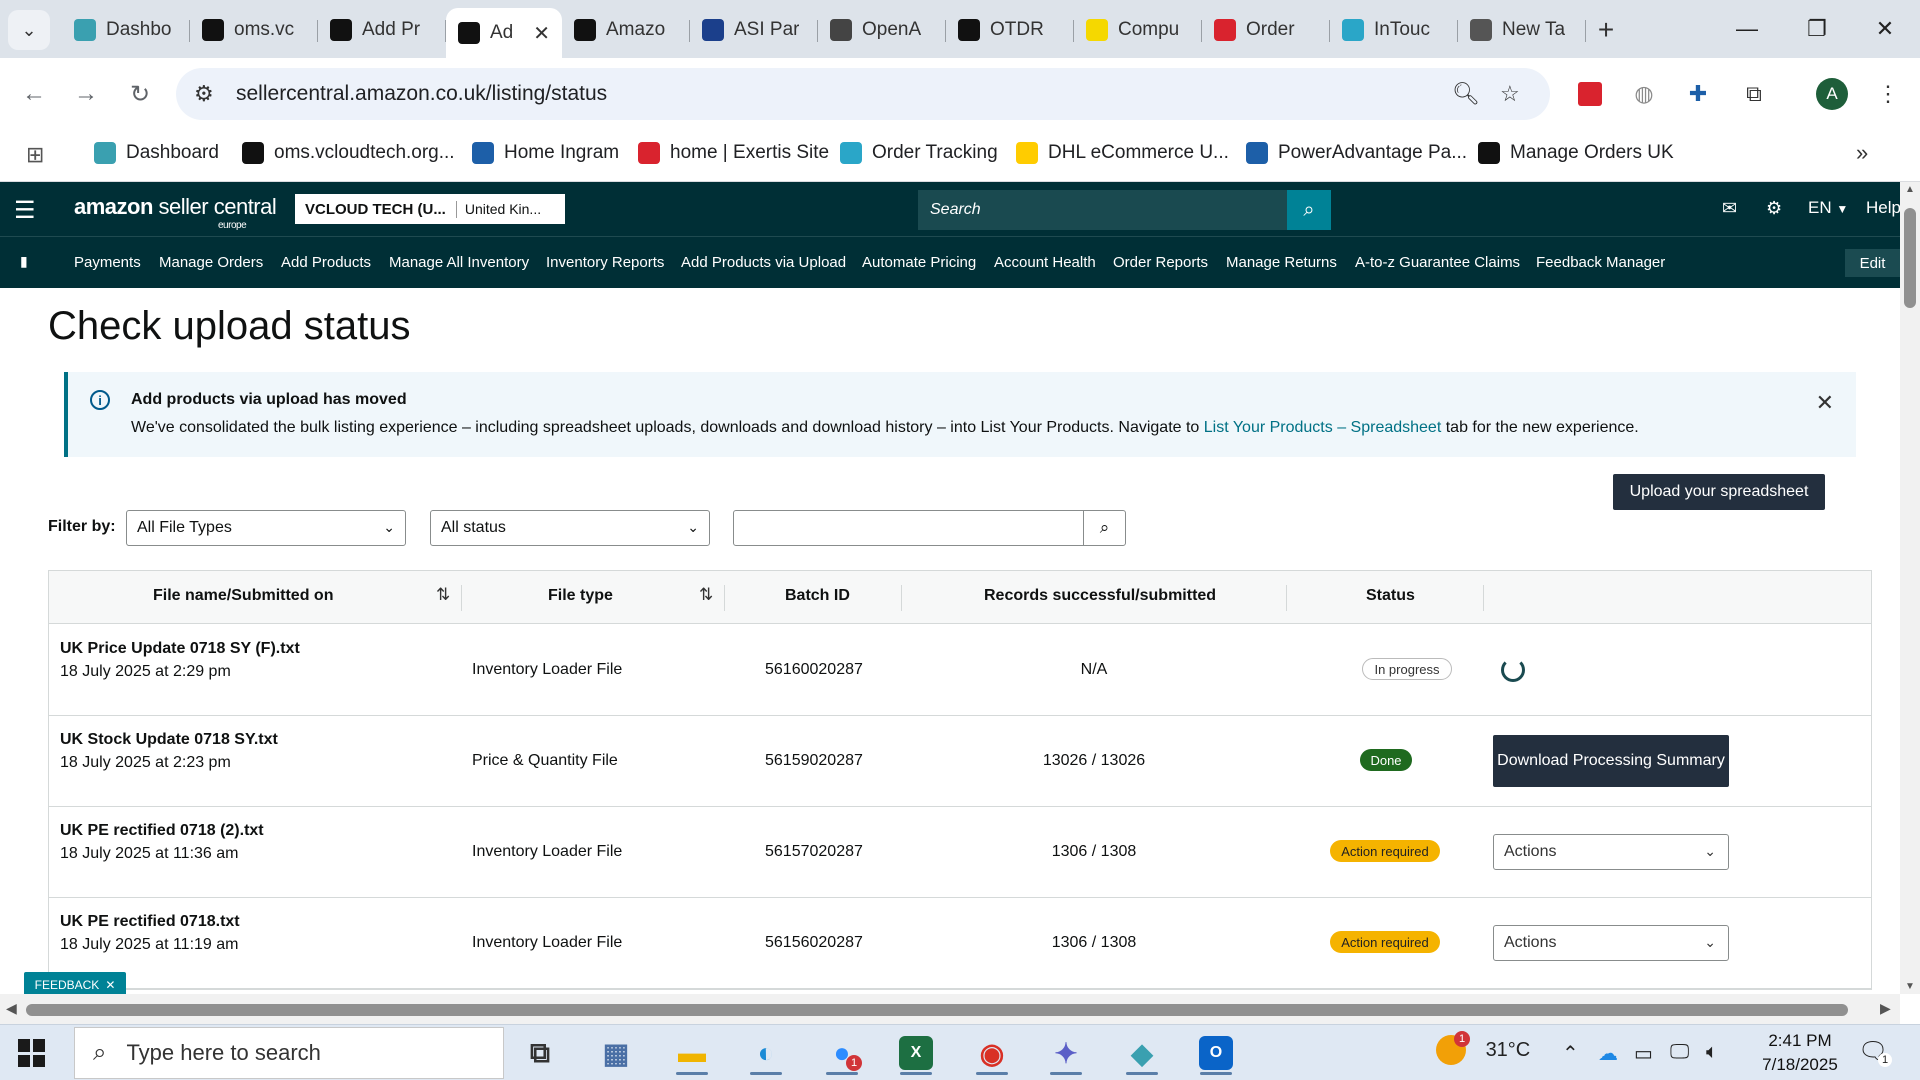 The width and height of the screenshot is (1920, 1080). What do you see at coordinates (110, 985) in the screenshot?
I see `close-icon: ✕` at bounding box center [110, 985].